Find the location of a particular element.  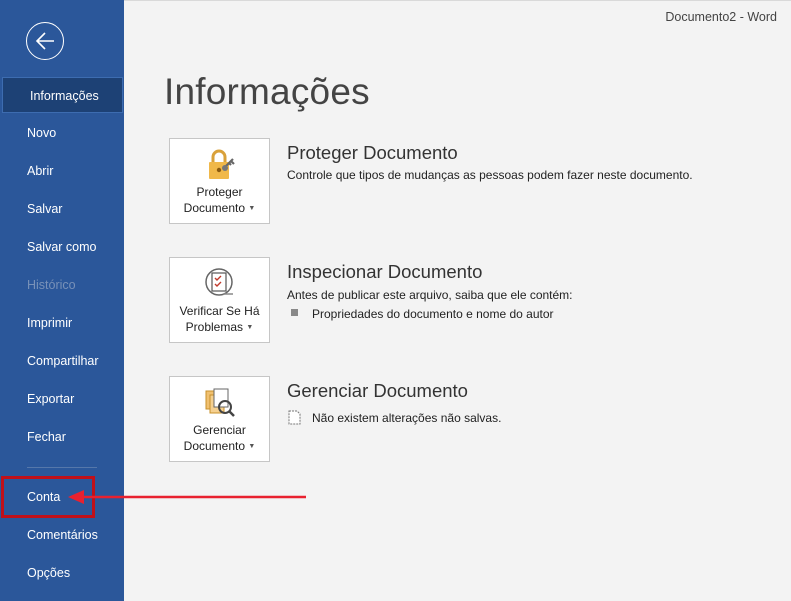

manage-section-note: Não existem alterações não salvas. is located at coordinates (407, 418).